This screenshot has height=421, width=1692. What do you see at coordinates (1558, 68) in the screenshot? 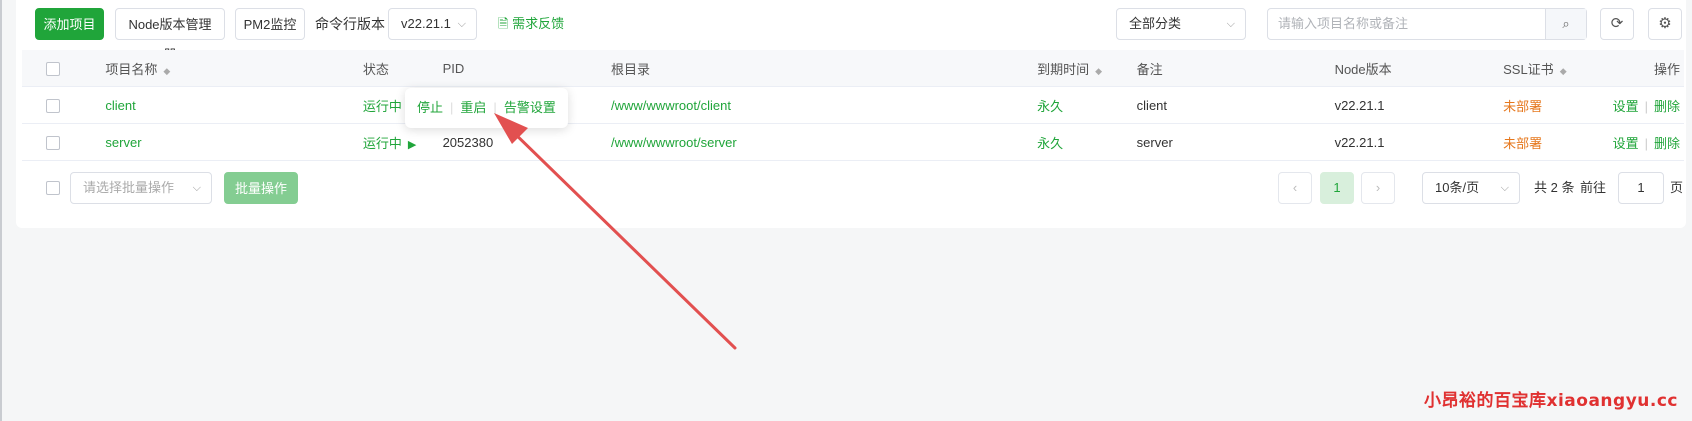
I see `col-ssl: SSL证书 ◆` at bounding box center [1558, 68].